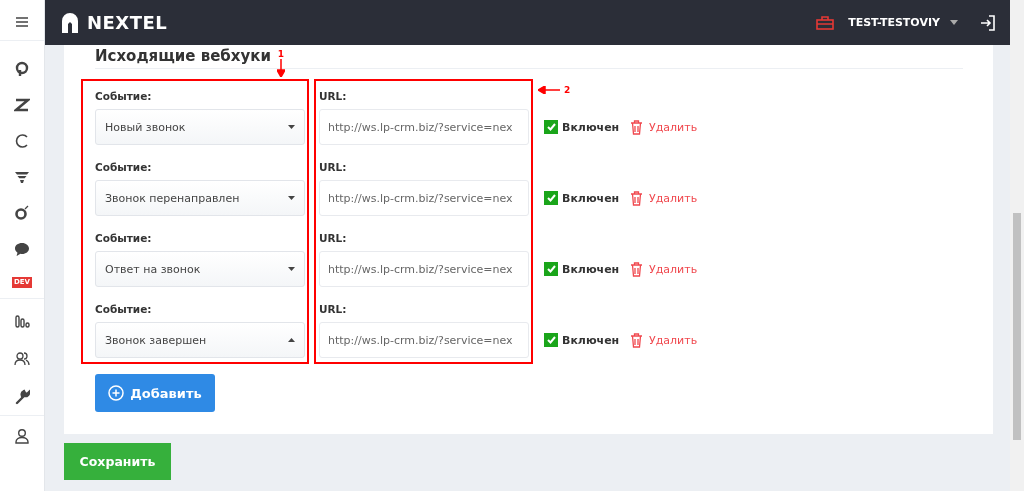 Image resolution: width=1024 pixels, height=491 pixels. What do you see at coordinates (116, 393) in the screenshot?
I see `plus-circle-icon` at bounding box center [116, 393].